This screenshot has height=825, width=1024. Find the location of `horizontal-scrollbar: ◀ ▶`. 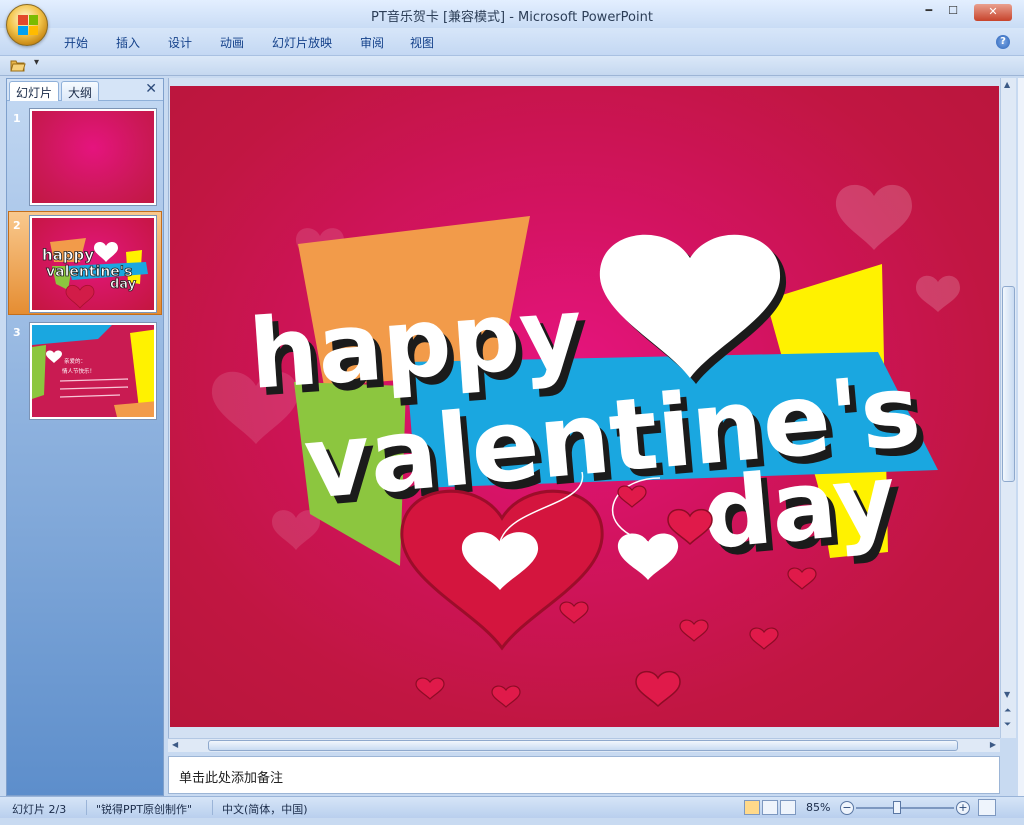

horizontal-scrollbar: ◀ ▶ is located at coordinates (584, 745).